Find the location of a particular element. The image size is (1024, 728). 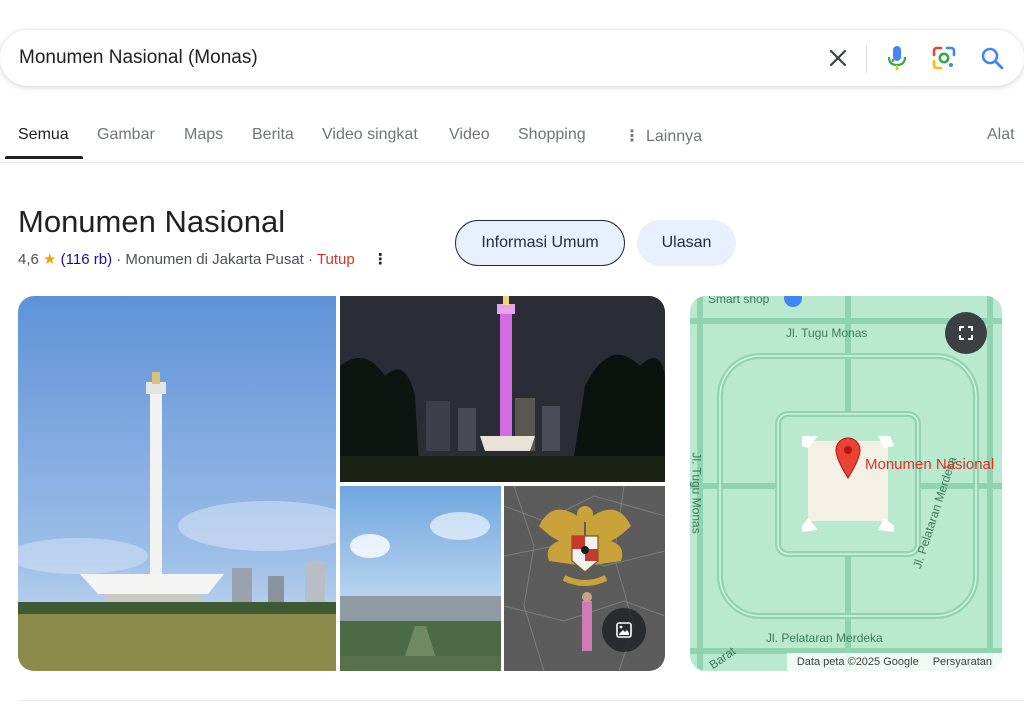

tab-more-label: Lainnya is located at coordinates (674, 136).